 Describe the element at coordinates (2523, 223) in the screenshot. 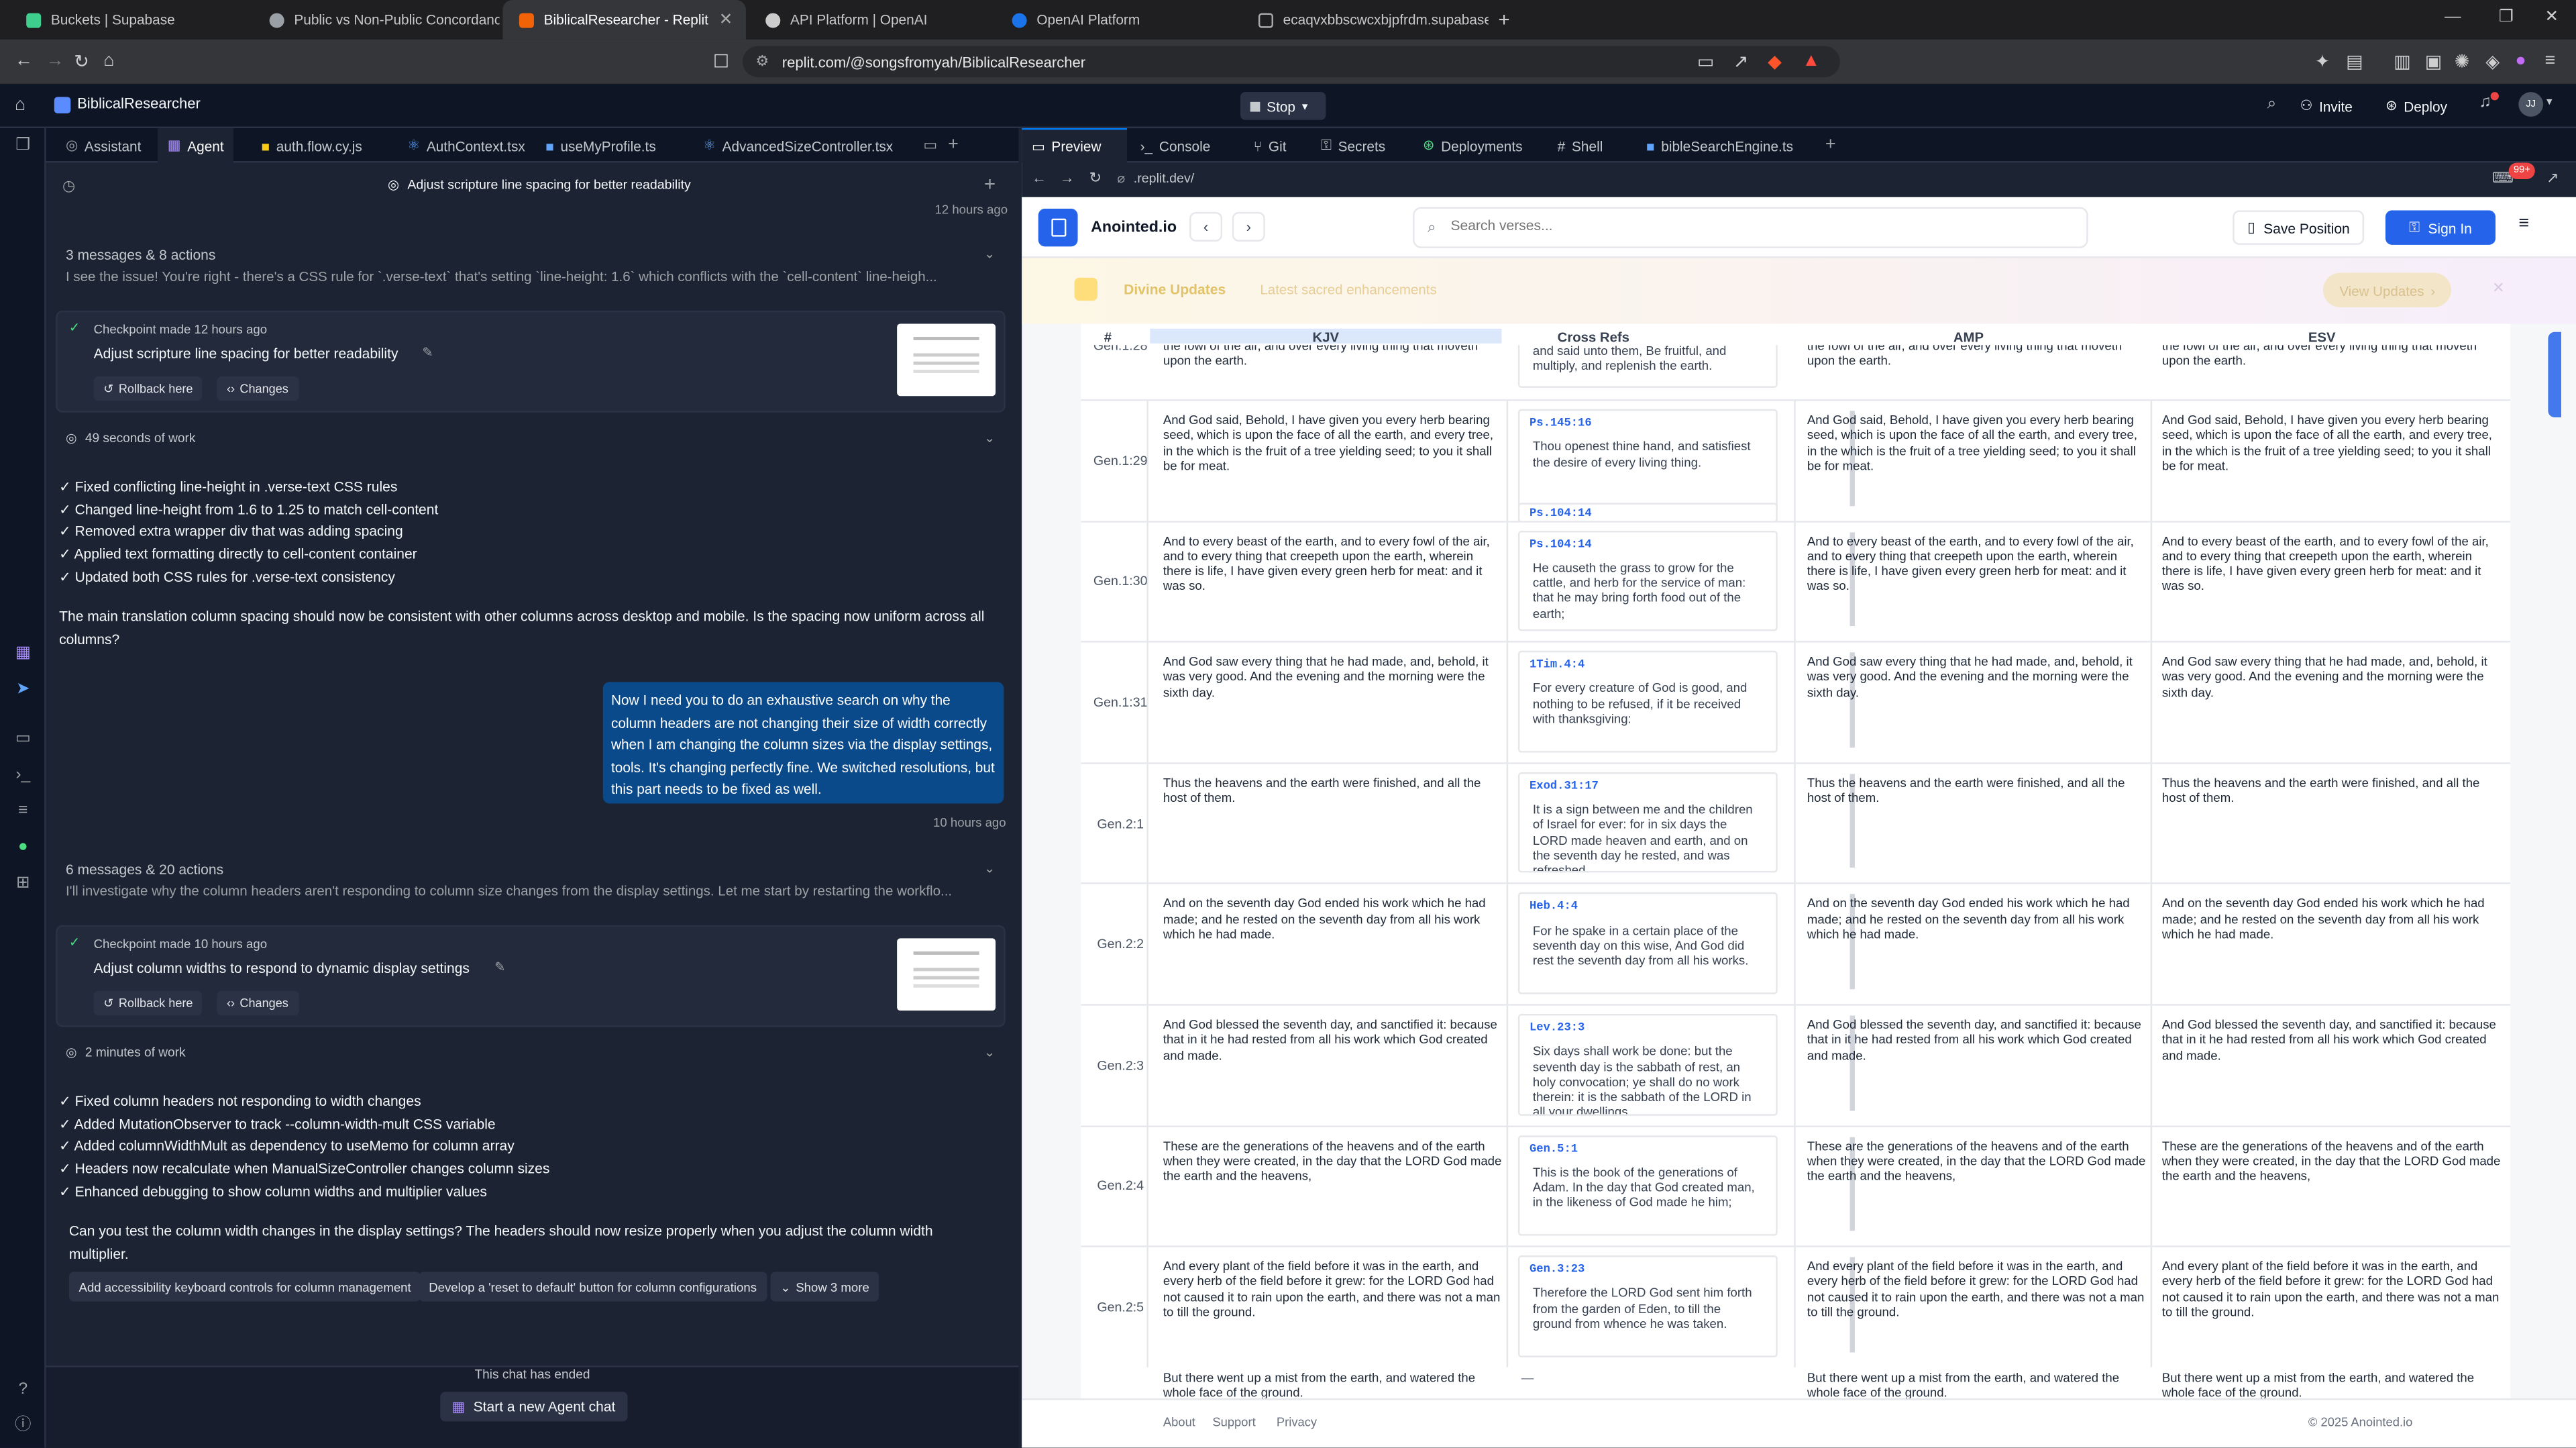

I see `hamburger-menu-icon: ≡` at that location.